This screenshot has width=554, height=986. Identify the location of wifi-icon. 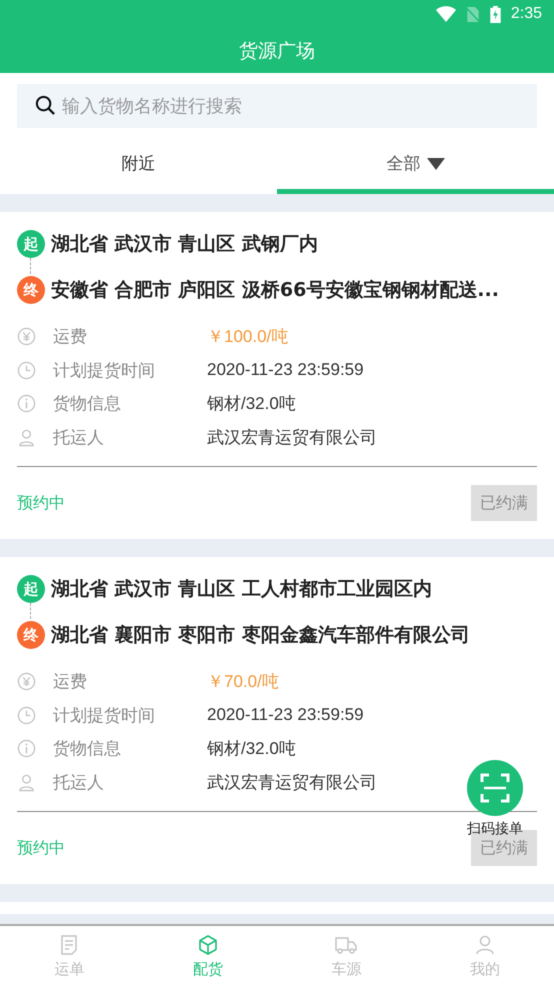
(446, 14).